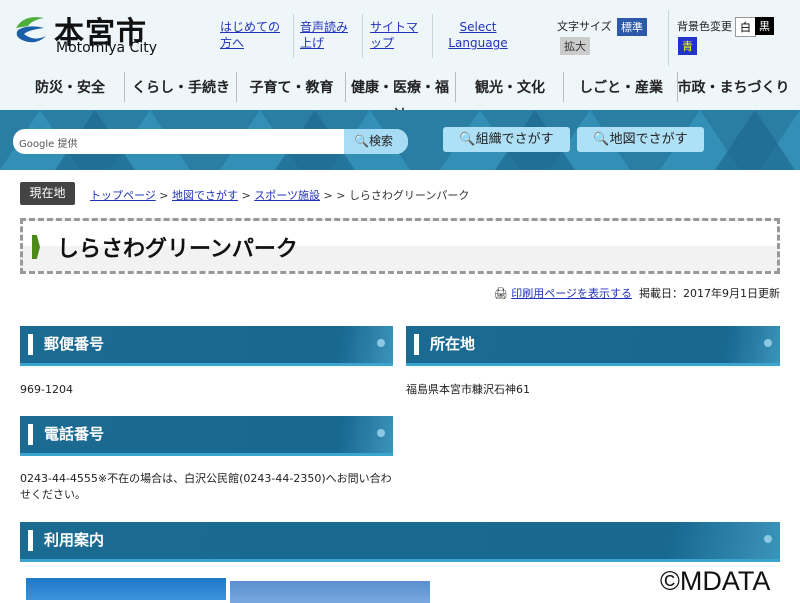 Image resolution: width=800 pixels, height=603 pixels. I want to click on breadcrumb-link: 地図でさがす, so click(205, 195).